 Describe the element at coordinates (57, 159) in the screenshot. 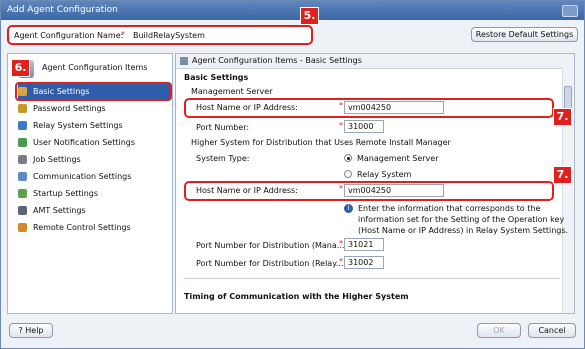

I see `sidebar-item-label: Job Settings` at that location.